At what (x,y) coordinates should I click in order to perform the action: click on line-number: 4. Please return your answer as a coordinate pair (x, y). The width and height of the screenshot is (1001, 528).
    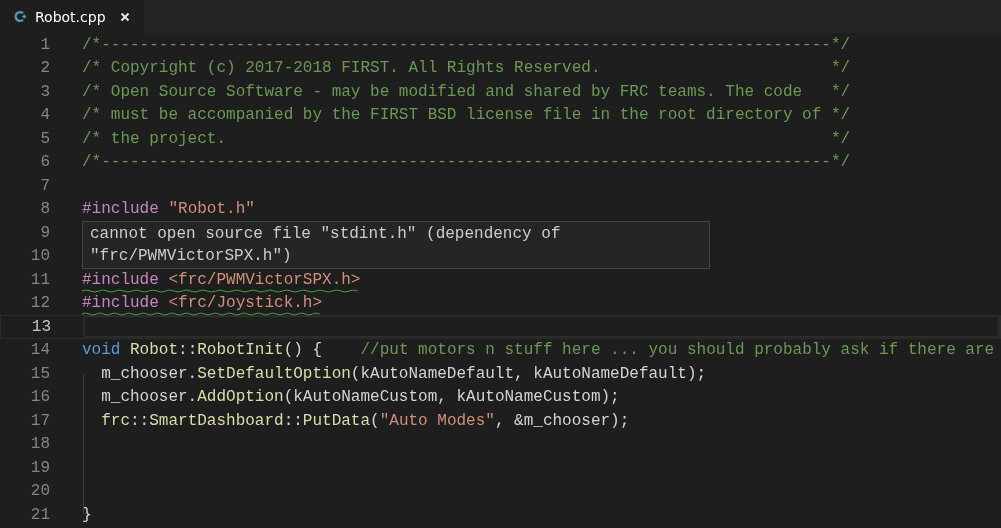
    Looking at the image, I should click on (44, 115).